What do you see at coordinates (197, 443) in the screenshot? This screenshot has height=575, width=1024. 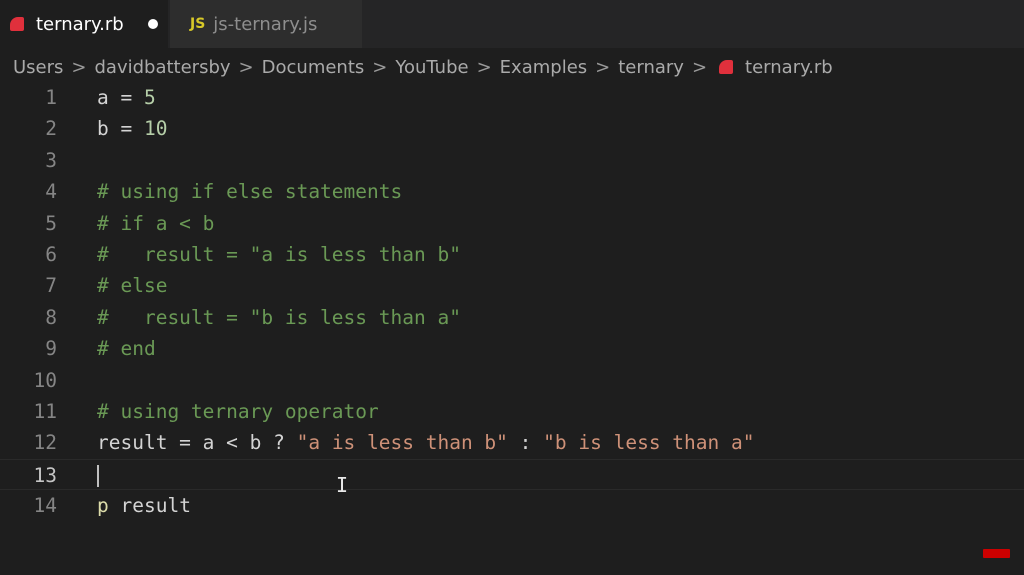 I see `code-token-plain: result = a < b ?` at bounding box center [197, 443].